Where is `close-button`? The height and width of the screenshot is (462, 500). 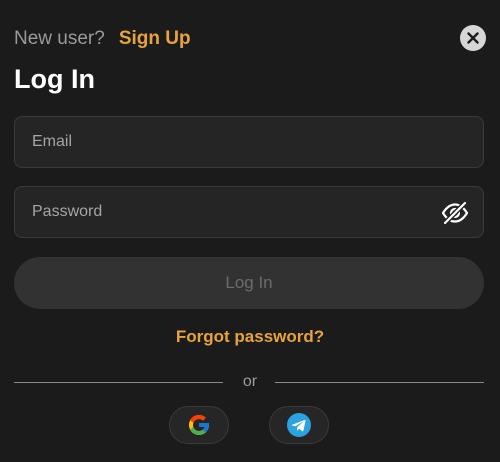
close-button is located at coordinates (473, 38).